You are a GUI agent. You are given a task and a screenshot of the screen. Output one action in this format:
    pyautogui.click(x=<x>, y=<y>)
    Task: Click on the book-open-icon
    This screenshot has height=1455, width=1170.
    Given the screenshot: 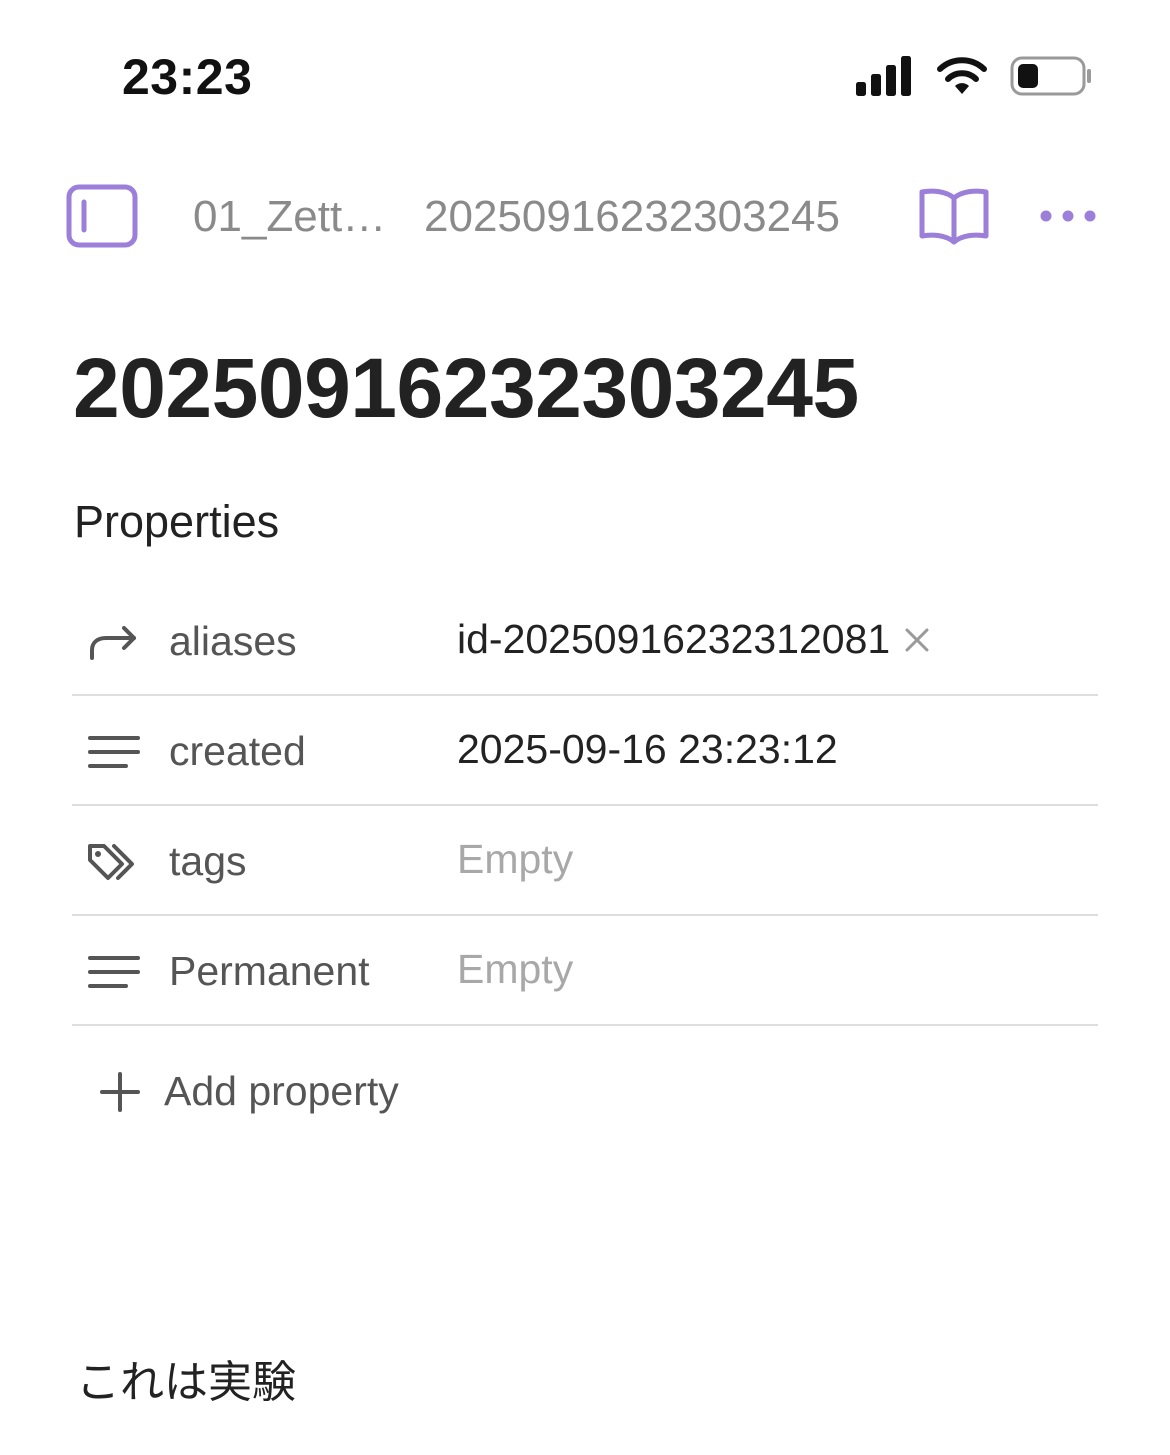 What is the action you would take?
    pyautogui.click(x=954, y=216)
    